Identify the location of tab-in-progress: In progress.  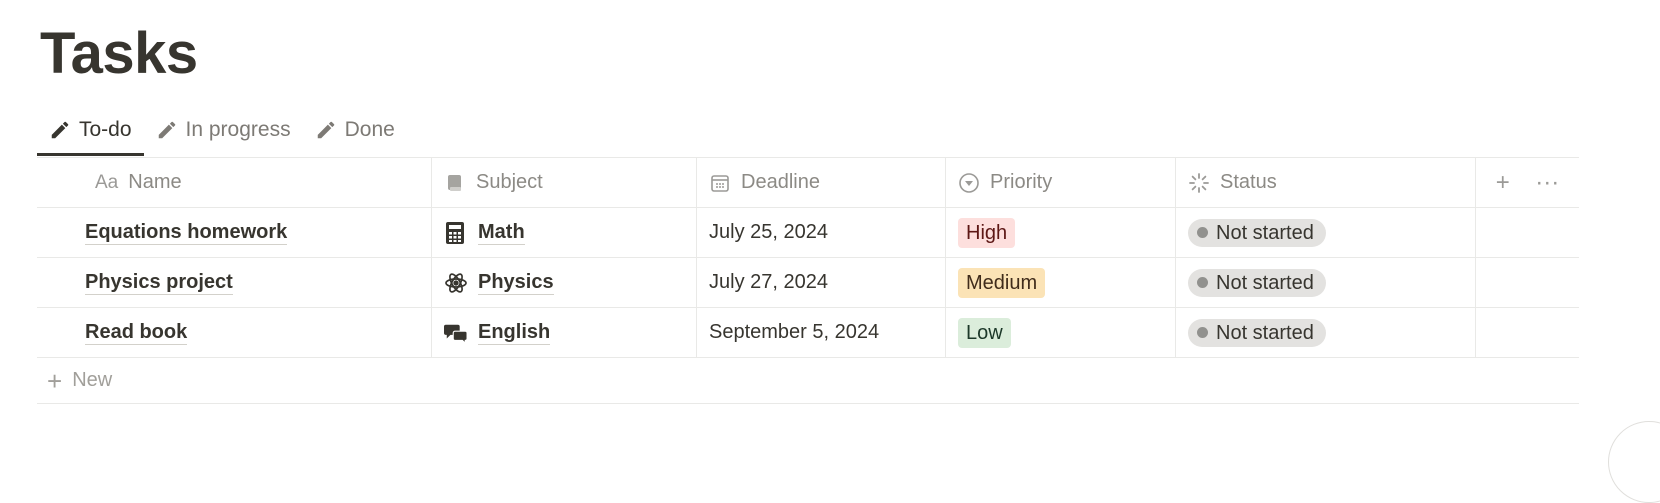
(223, 127).